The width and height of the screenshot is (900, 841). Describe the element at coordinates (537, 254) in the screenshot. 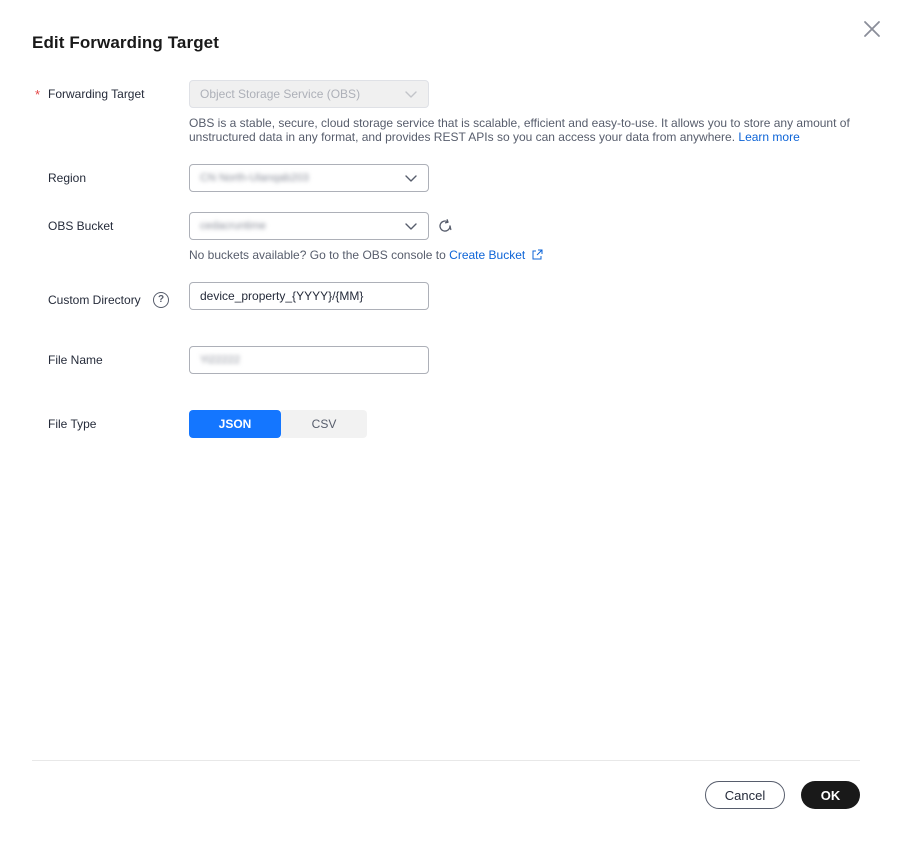

I see `external-link-icon` at that location.